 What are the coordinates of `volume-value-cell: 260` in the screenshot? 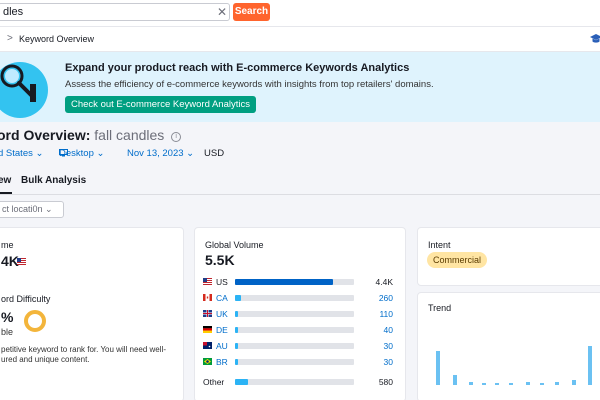 It's located at (386, 298).